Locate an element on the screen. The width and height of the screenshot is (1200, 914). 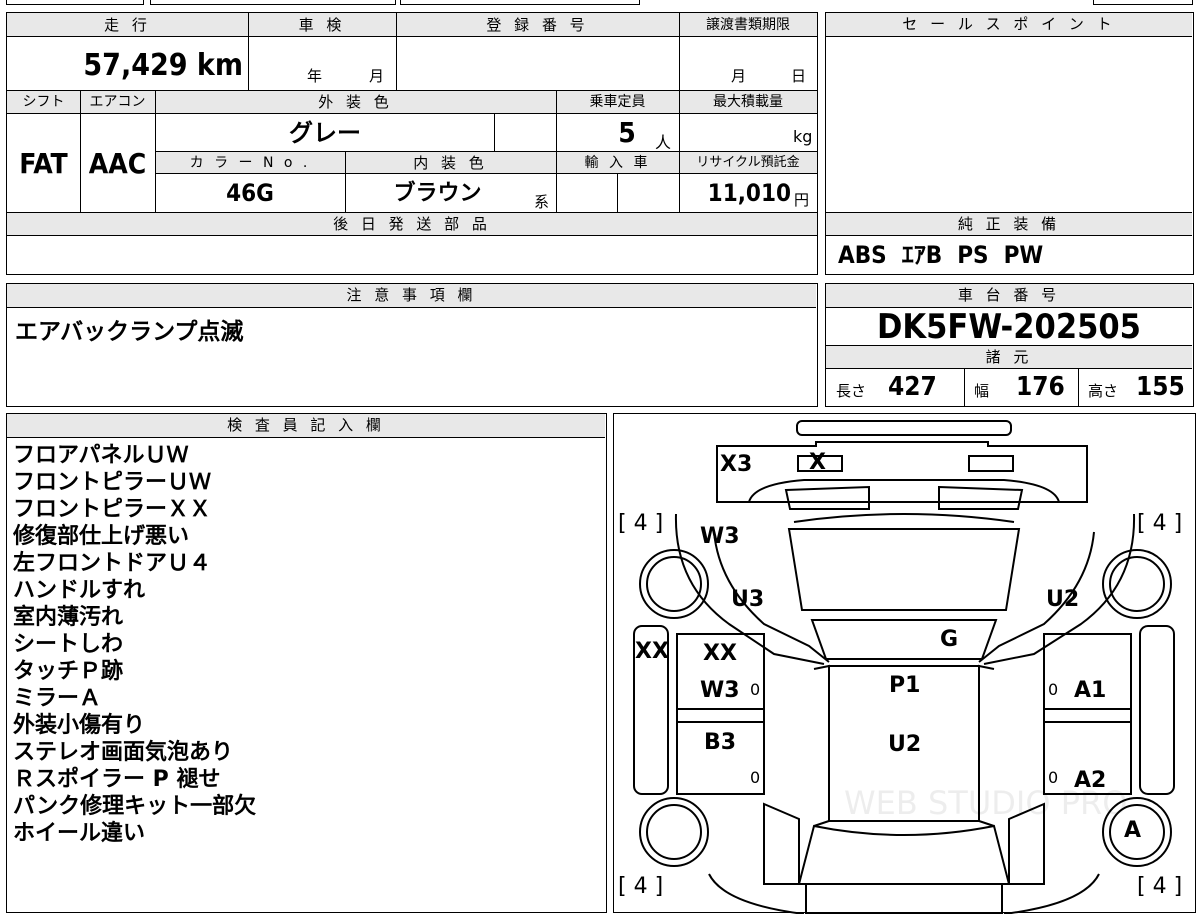
transfer-deadline-label: 譲渡書類期限 is located at coordinates (748, 25).